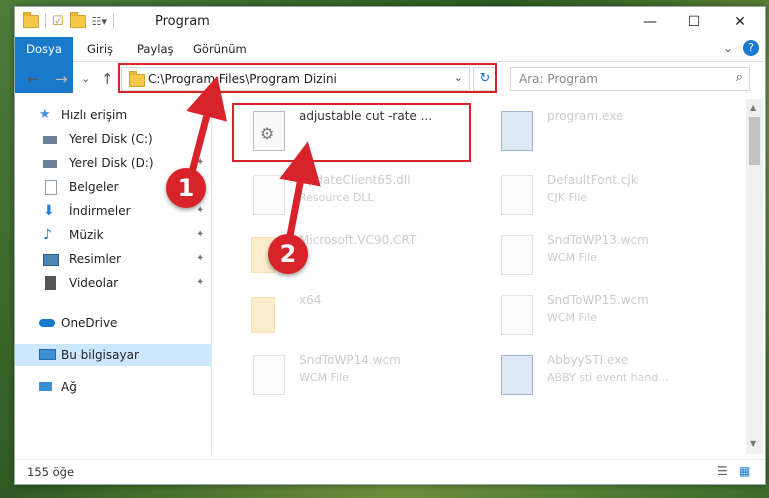 This screenshot has height=498, width=769. I want to click on arrow-to-file, so click(300, 189).